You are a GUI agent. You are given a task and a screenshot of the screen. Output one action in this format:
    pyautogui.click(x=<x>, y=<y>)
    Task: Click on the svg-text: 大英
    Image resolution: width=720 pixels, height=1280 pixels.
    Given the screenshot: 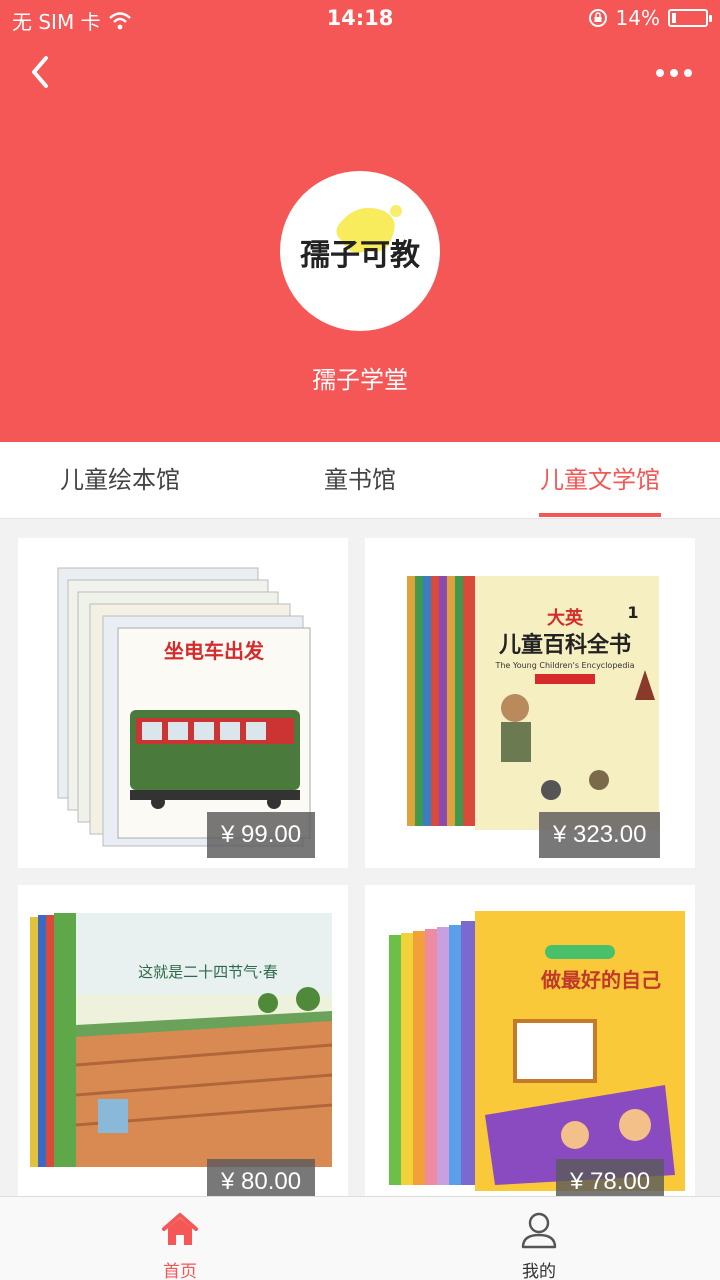 What is the action you would take?
    pyautogui.click(x=565, y=618)
    